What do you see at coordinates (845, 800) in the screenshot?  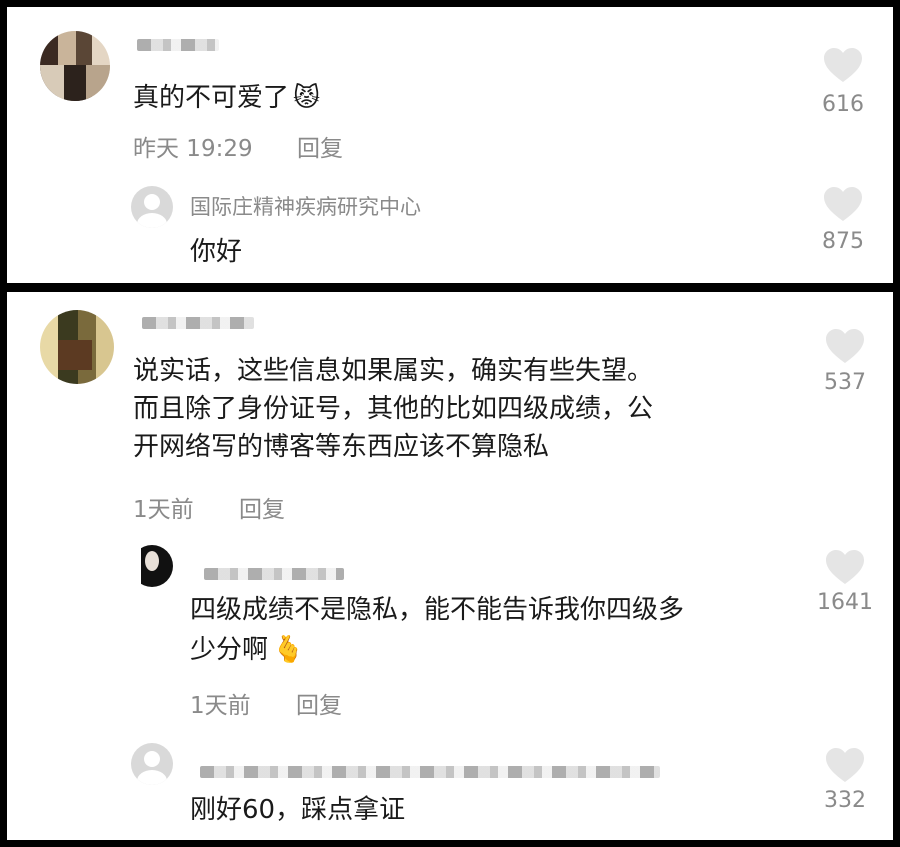 I see `like-count: 332` at bounding box center [845, 800].